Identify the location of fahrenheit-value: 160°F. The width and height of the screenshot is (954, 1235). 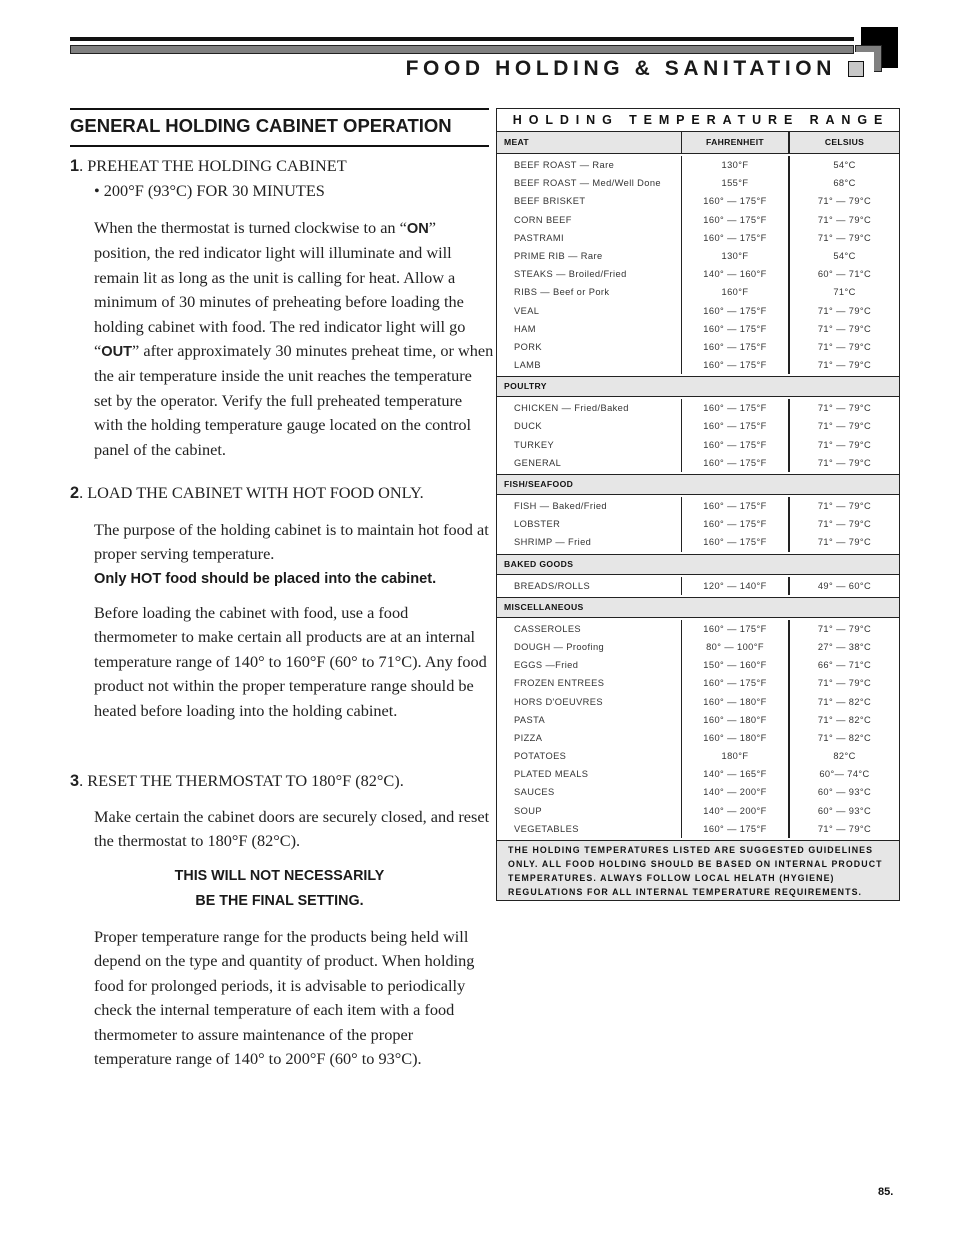
(734, 292).